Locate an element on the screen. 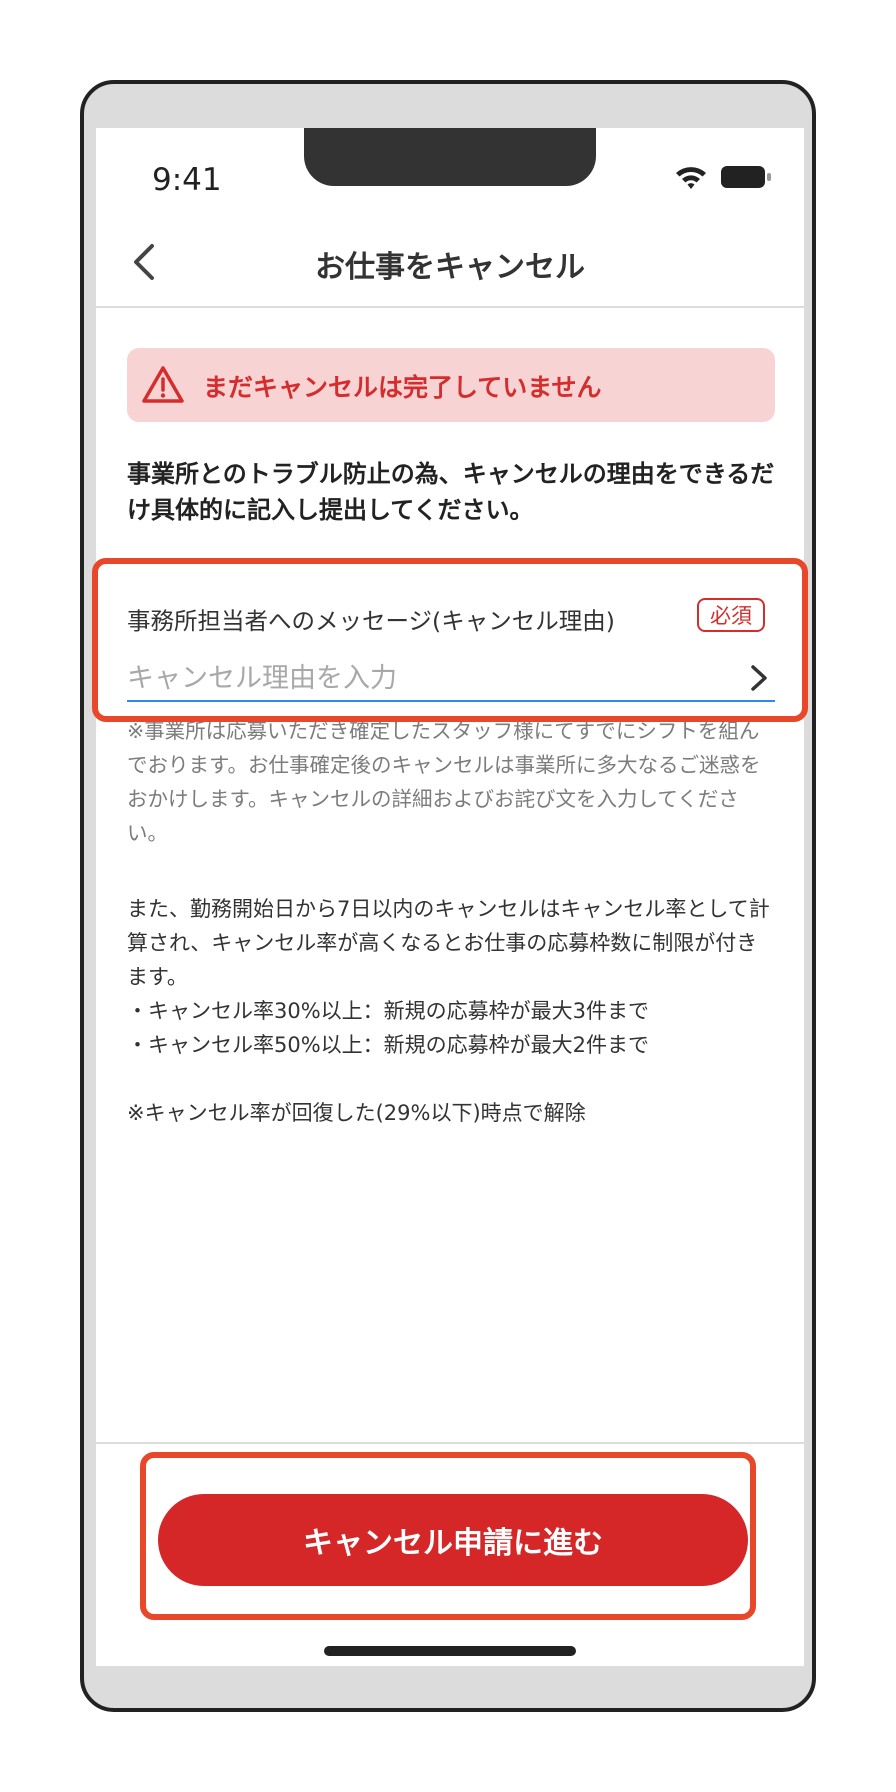  battery-icon is located at coordinates (746, 177).